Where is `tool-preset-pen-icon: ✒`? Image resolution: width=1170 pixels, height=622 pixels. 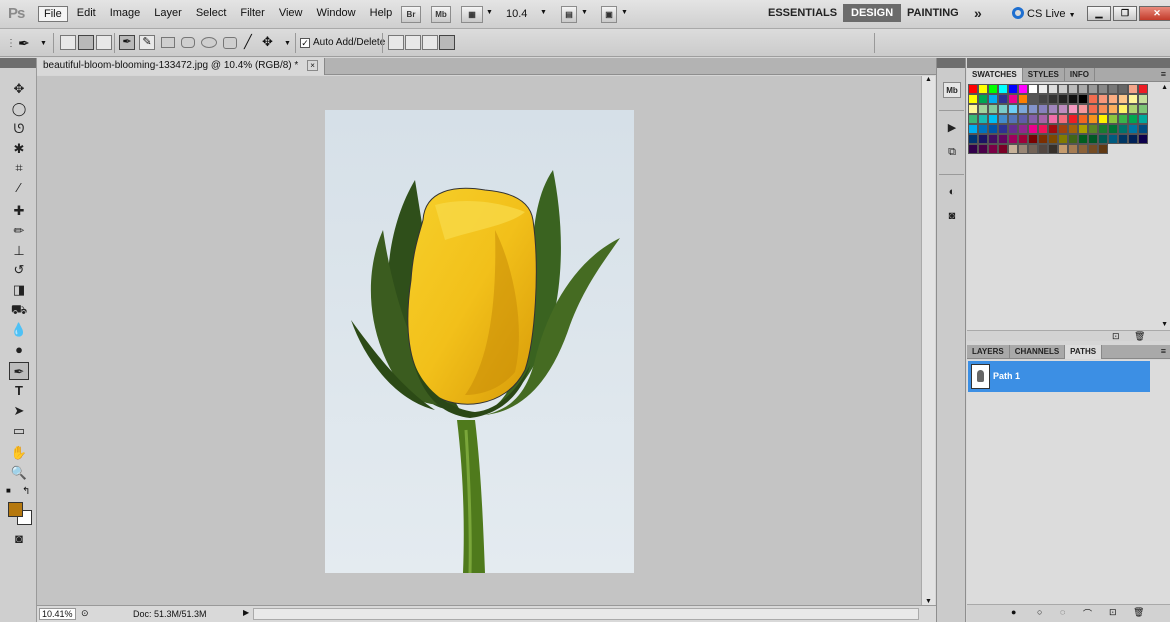 tool-preset-pen-icon: ✒ is located at coordinates (24, 43).